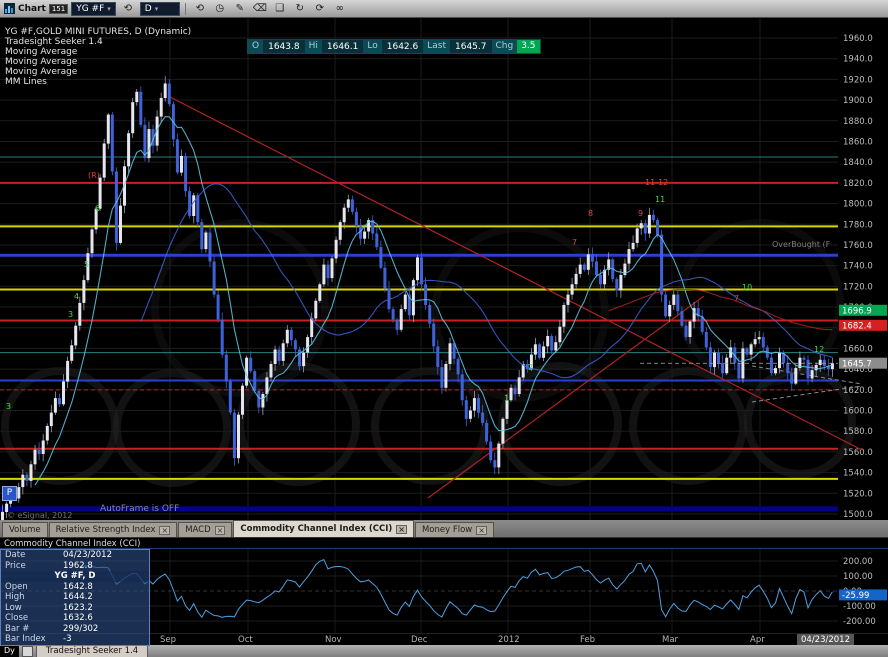  I want to click on tab-volume: Volume, so click(25, 529).